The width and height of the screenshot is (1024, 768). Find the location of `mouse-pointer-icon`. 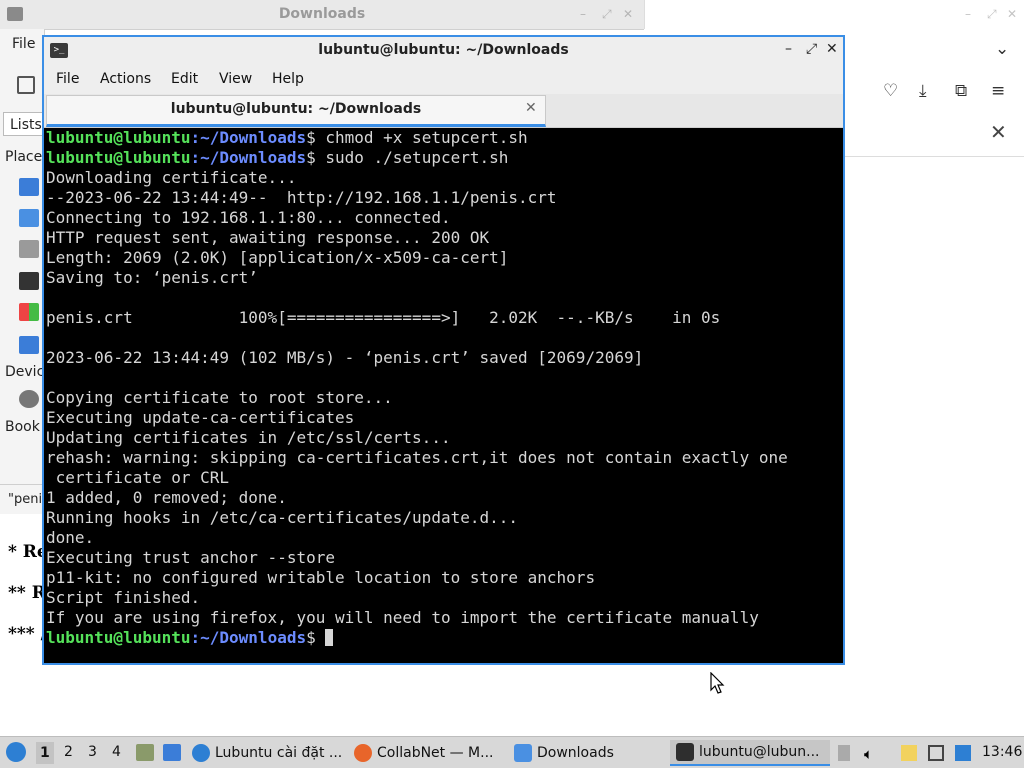

mouse-pointer-icon is located at coordinates (717, 683).